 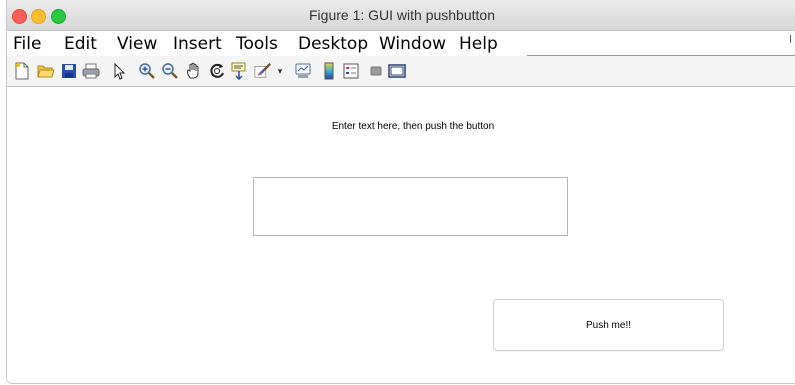 I want to click on zoom-out-icon, so click(x=170, y=71).